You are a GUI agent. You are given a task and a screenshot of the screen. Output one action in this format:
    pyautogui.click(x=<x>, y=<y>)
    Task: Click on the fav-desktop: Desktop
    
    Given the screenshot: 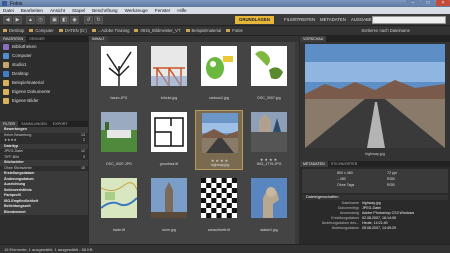 What is the action you would take?
    pyautogui.click(x=44, y=73)
    